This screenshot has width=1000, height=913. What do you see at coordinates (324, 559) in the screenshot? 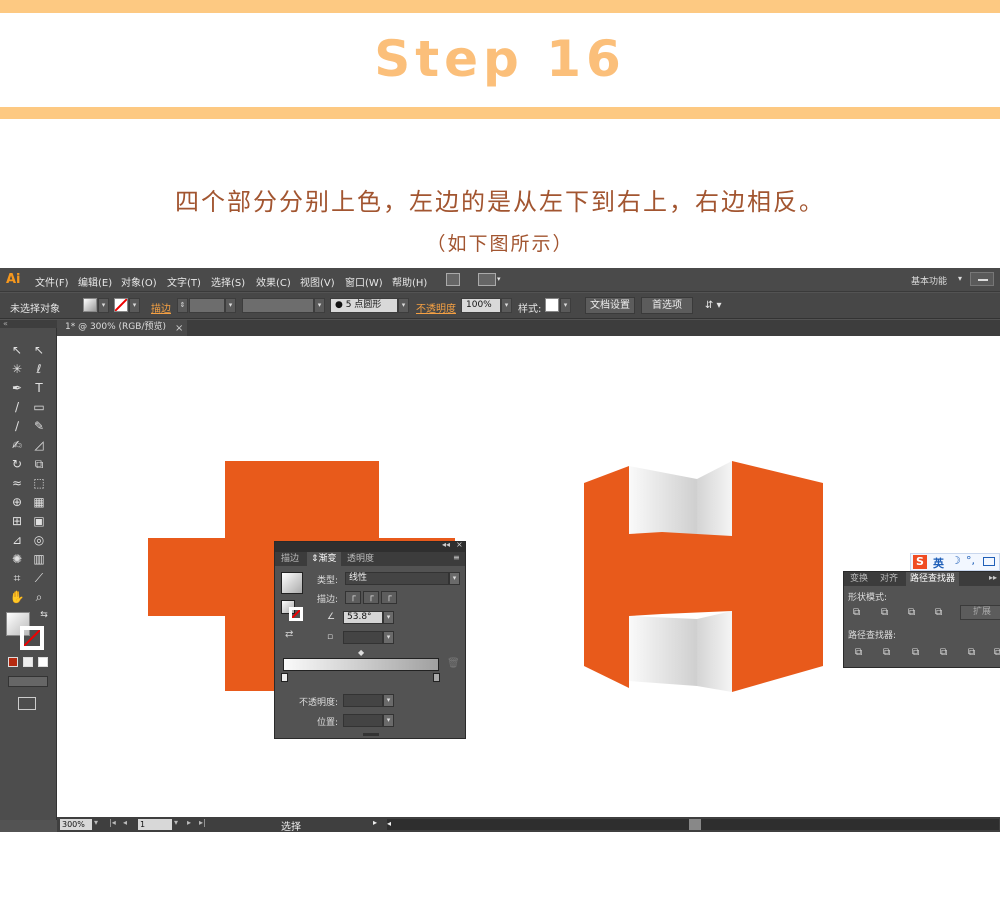
I see `tab-gradient: ⇕渐变` at bounding box center [324, 559].